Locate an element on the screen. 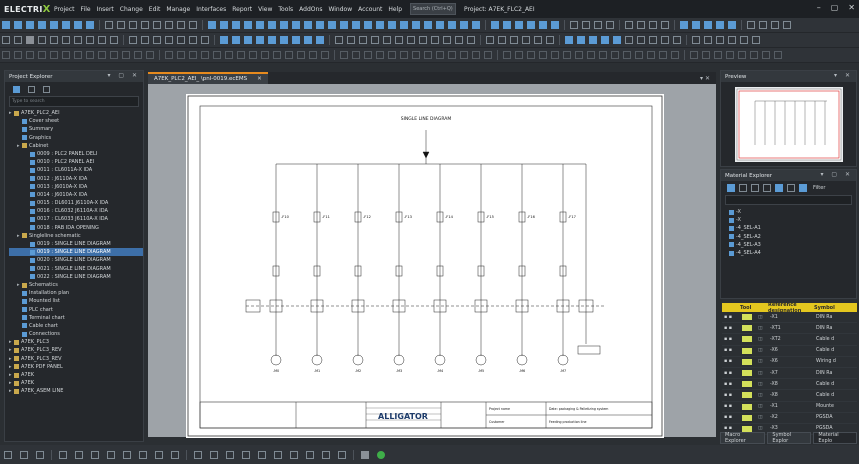 The image size is (859, 464). tree-item: ▸ A7EK_PLC3_REV is located at coordinates (76, 359).